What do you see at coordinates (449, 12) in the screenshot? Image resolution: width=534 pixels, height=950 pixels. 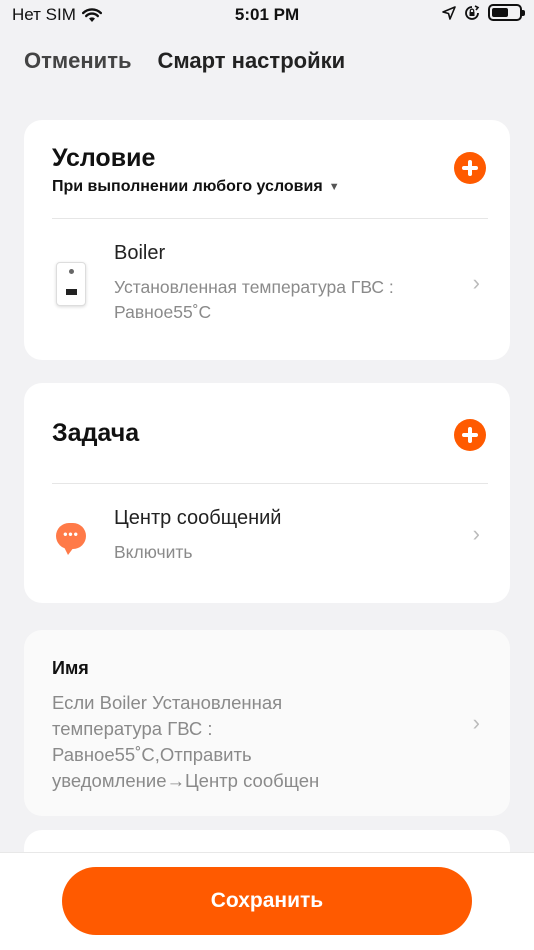 I see `location-arrow-icon` at bounding box center [449, 12].